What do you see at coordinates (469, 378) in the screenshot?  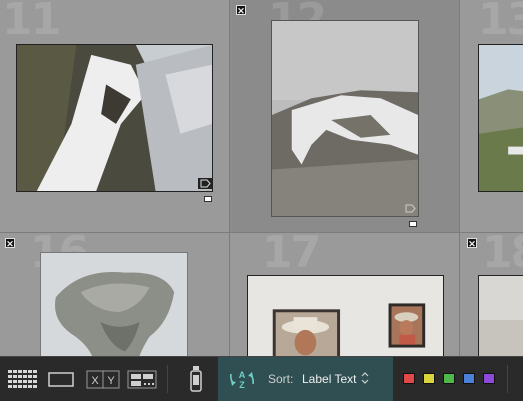 I see `color-label-blue` at bounding box center [469, 378].